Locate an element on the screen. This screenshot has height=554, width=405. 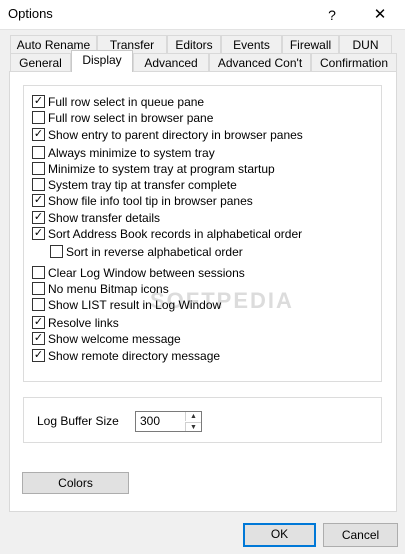
tab-display: Display is located at coordinates (102, 61).